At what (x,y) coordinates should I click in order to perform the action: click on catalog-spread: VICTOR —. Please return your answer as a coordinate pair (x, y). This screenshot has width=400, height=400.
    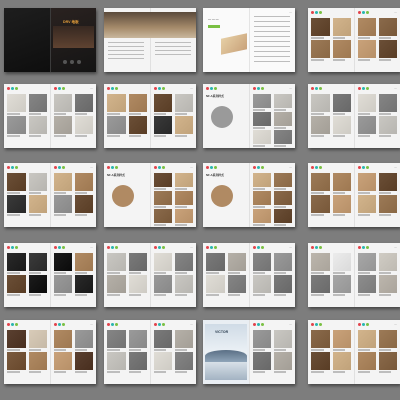
    Looking at the image, I should click on (249, 352).